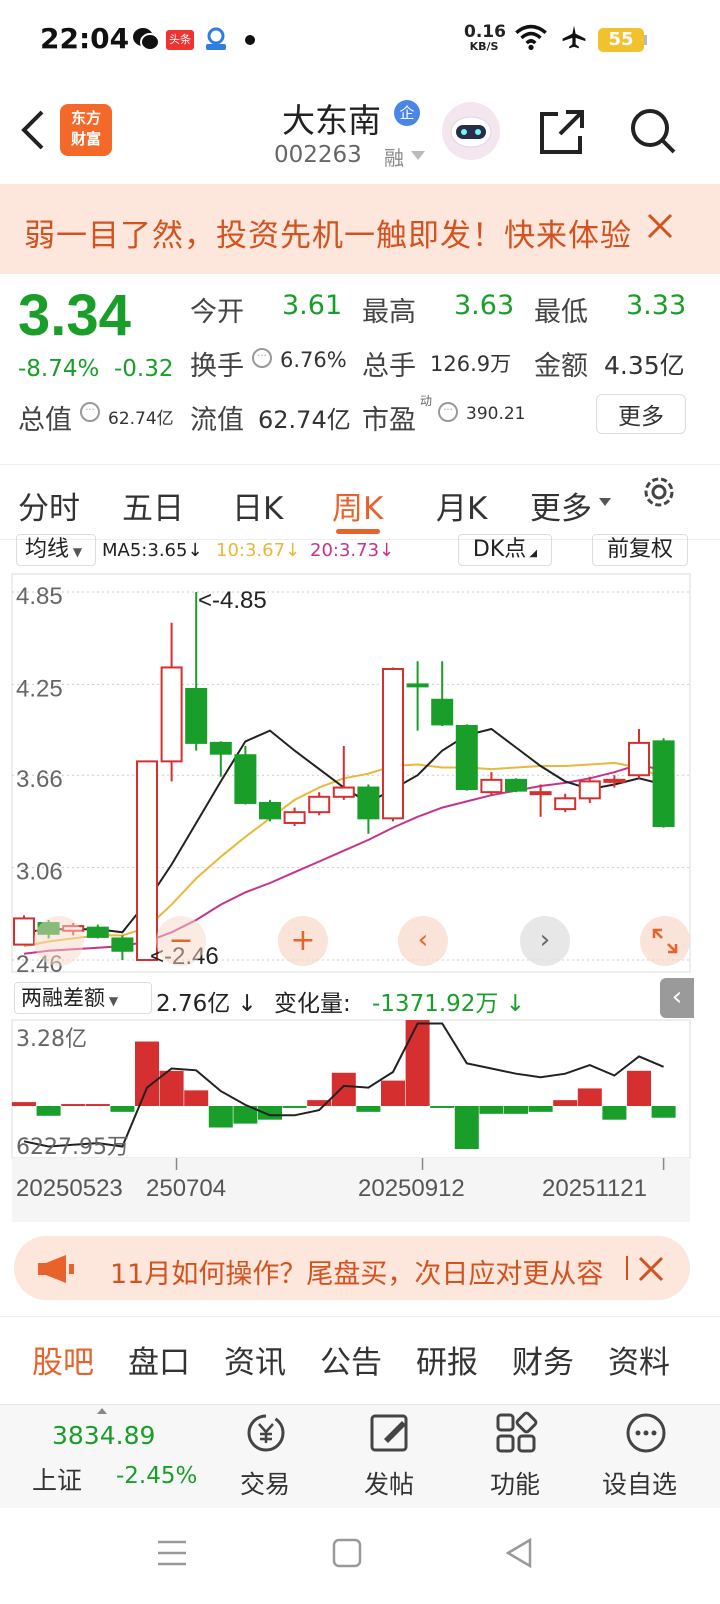 This screenshot has width=720, height=1604. I want to click on tab-profile: 资料, so click(639, 1359).